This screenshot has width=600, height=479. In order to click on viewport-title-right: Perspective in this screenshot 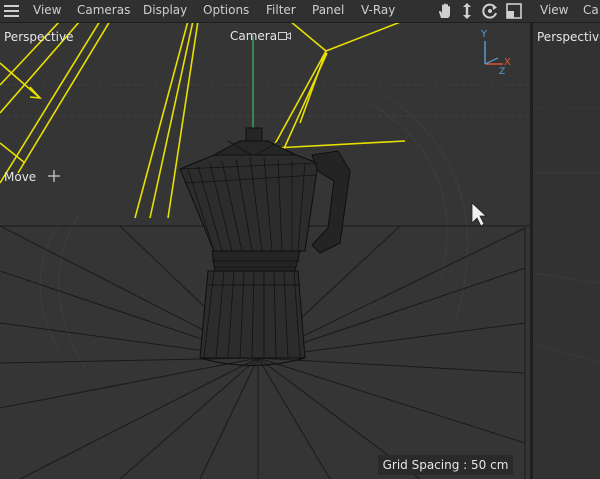, I will do `click(568, 37)`.